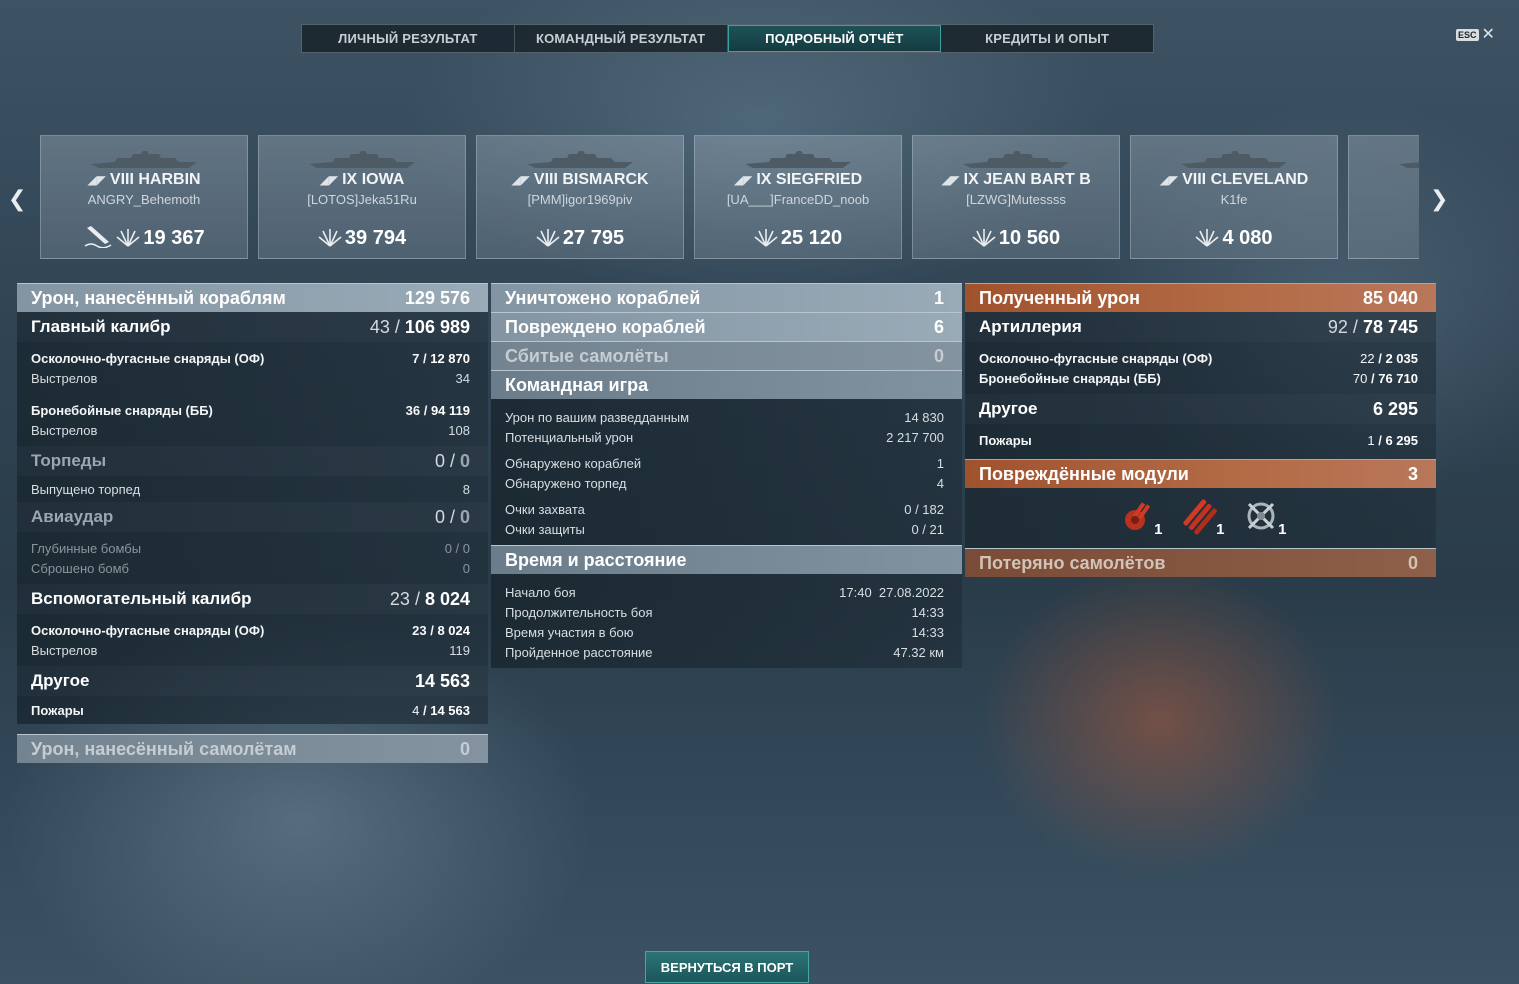 This screenshot has height=984, width=1519. Describe the element at coordinates (1005, 440) in the screenshot. I see `received-fires-label: Пожары` at that location.